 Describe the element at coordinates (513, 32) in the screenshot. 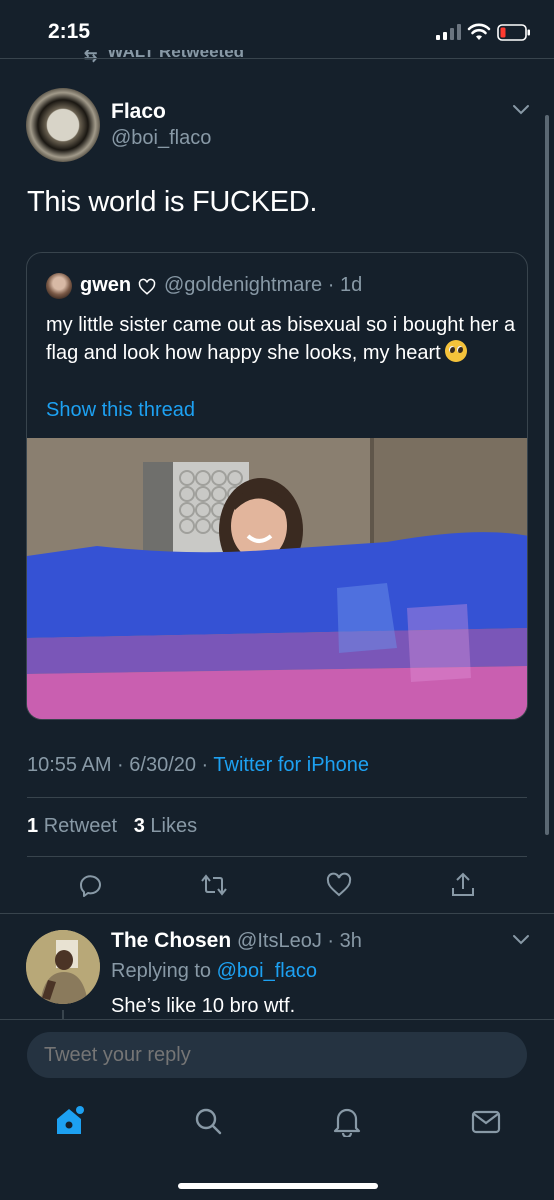

I see `battery-low-icon` at that location.